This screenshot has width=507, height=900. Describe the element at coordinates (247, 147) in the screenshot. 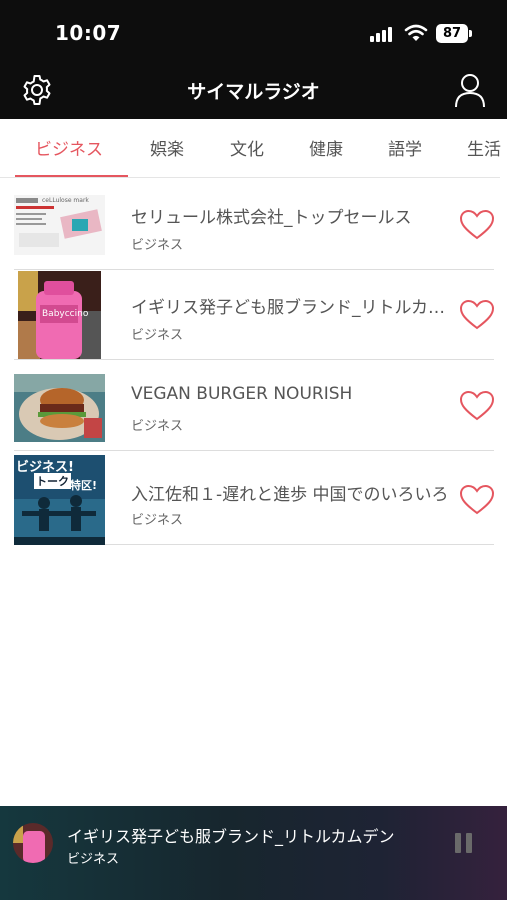

I see `tab-culture: 文化` at that location.